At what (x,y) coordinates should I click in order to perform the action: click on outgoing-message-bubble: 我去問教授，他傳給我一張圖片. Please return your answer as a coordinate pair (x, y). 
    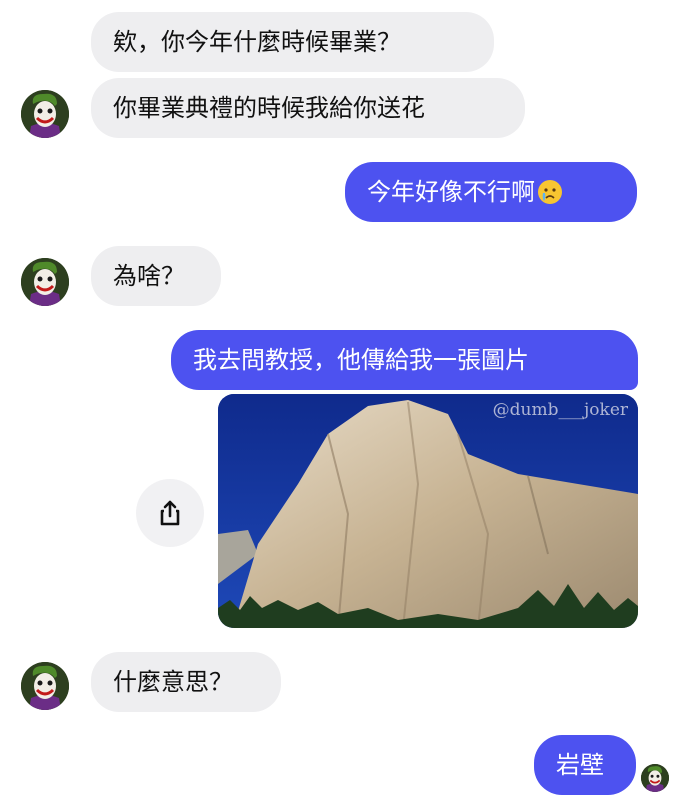
    Looking at the image, I should click on (404, 360).